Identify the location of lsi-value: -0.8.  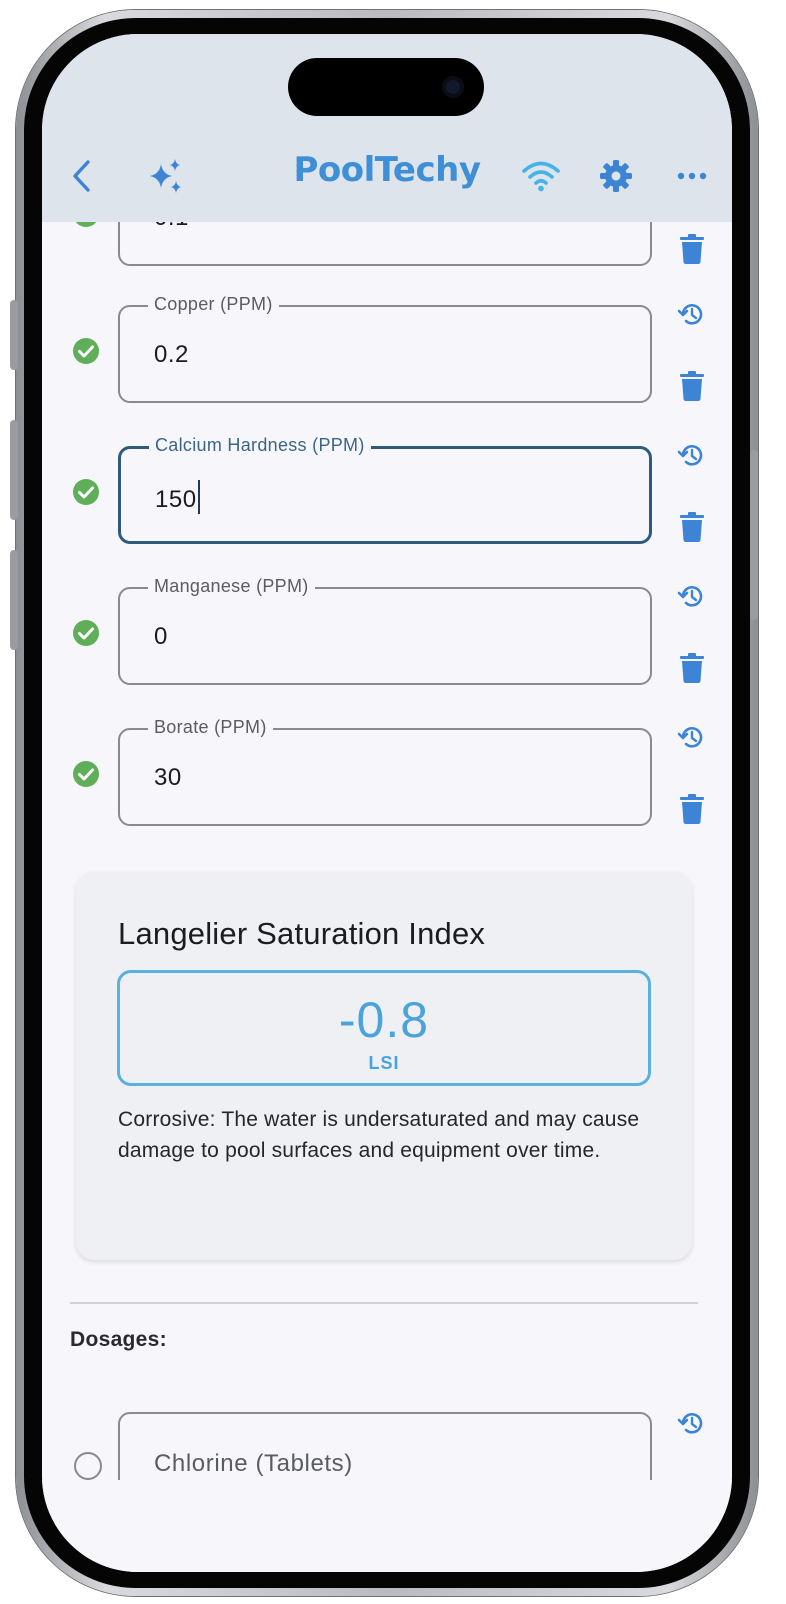
(384, 1020).